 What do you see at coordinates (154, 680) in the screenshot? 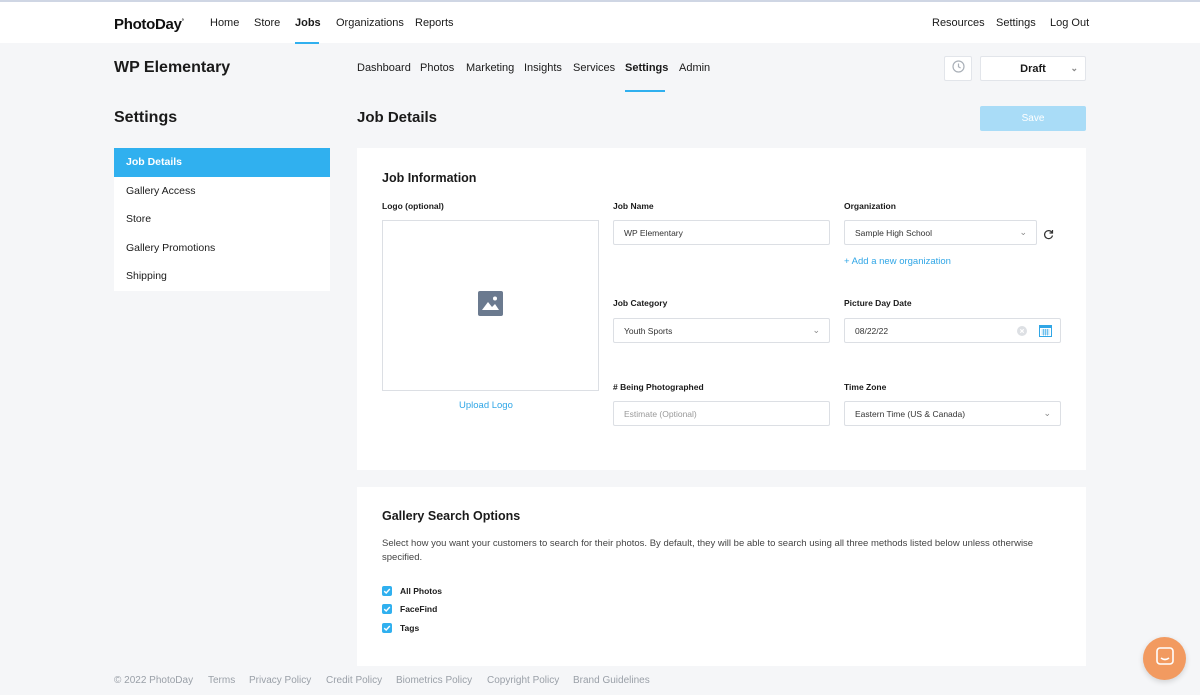
I see `footer-copyright: © 2022 PhotoDay` at bounding box center [154, 680].